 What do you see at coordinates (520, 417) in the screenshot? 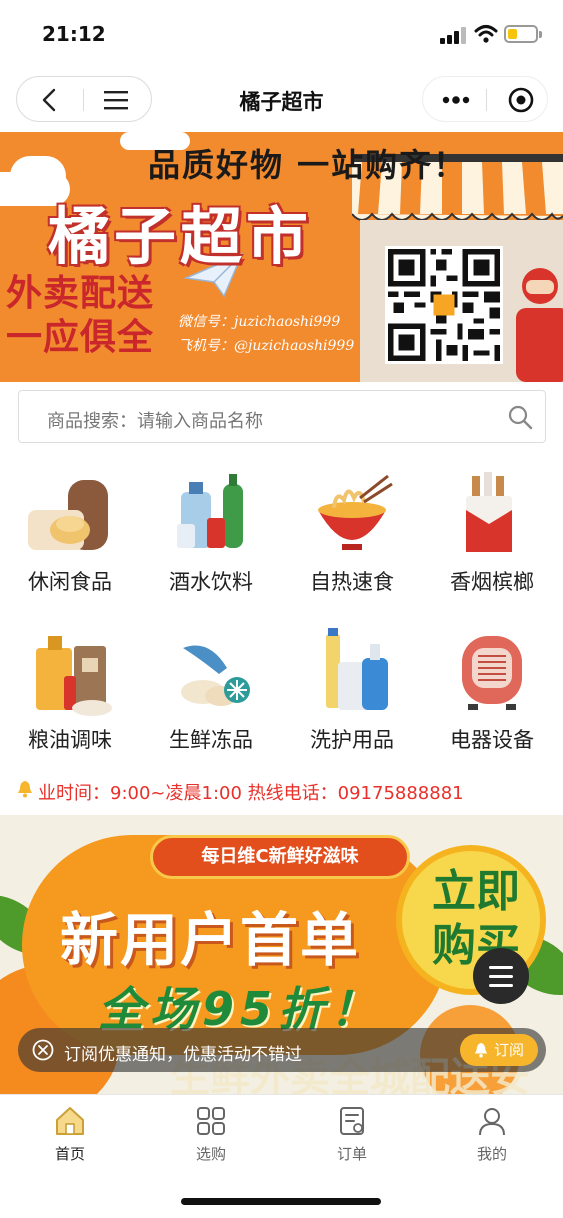
I see `search-icon` at bounding box center [520, 417].